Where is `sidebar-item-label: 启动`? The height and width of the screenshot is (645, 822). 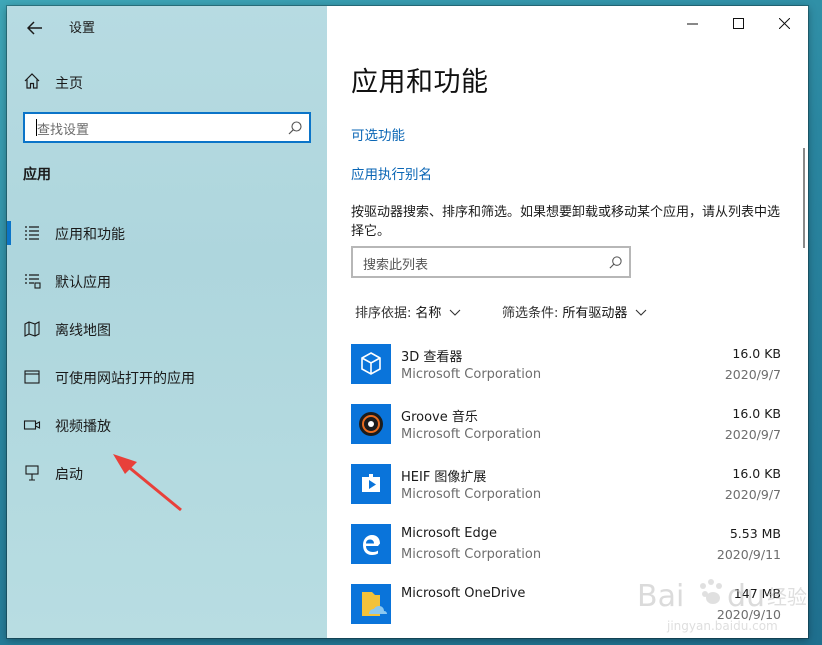 sidebar-item-label: 启动 is located at coordinates (69, 475).